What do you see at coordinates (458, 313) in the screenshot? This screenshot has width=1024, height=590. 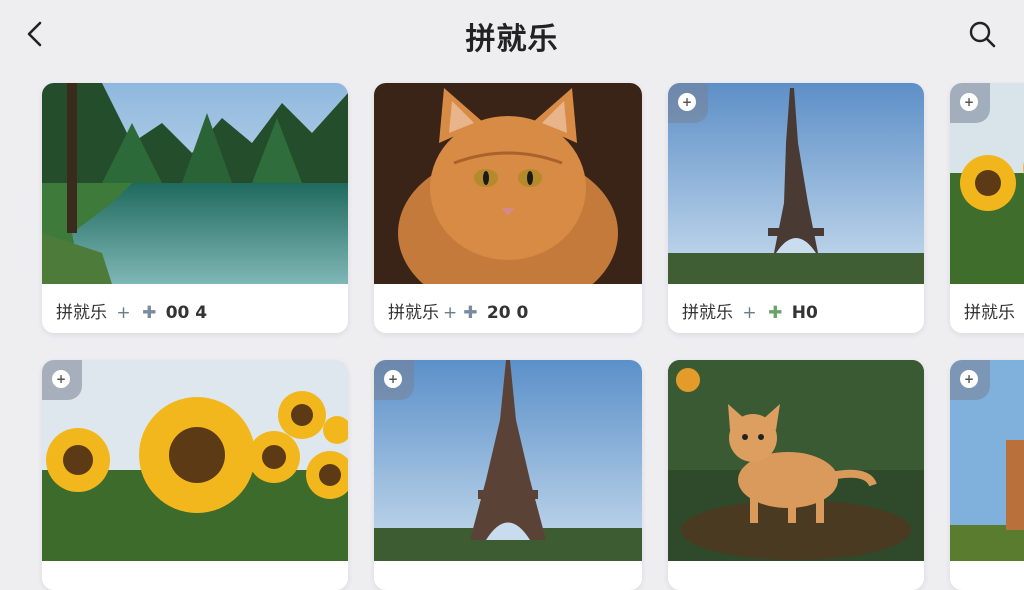 I see `card-caption: 拼就乐 + ✚ 20 0` at bounding box center [458, 313].